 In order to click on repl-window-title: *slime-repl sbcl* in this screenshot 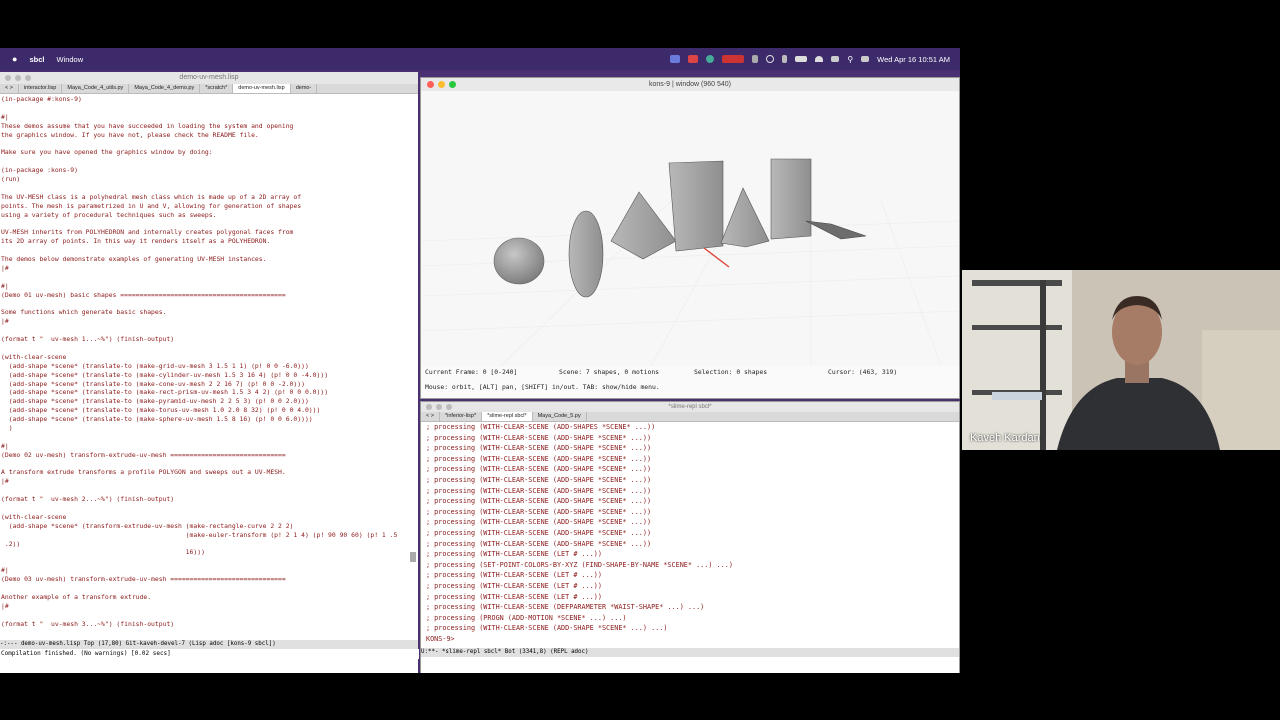, I will do `click(690, 407)`.